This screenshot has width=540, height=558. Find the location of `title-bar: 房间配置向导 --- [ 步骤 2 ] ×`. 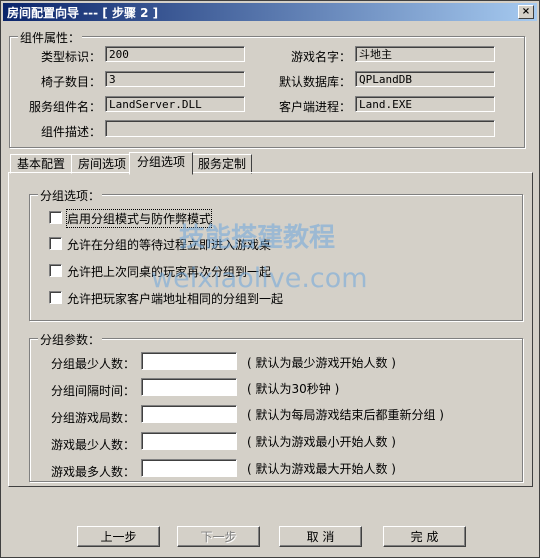

title-bar: 房间配置向导 --- [ 步骤 2 ] × is located at coordinates (270, 12).